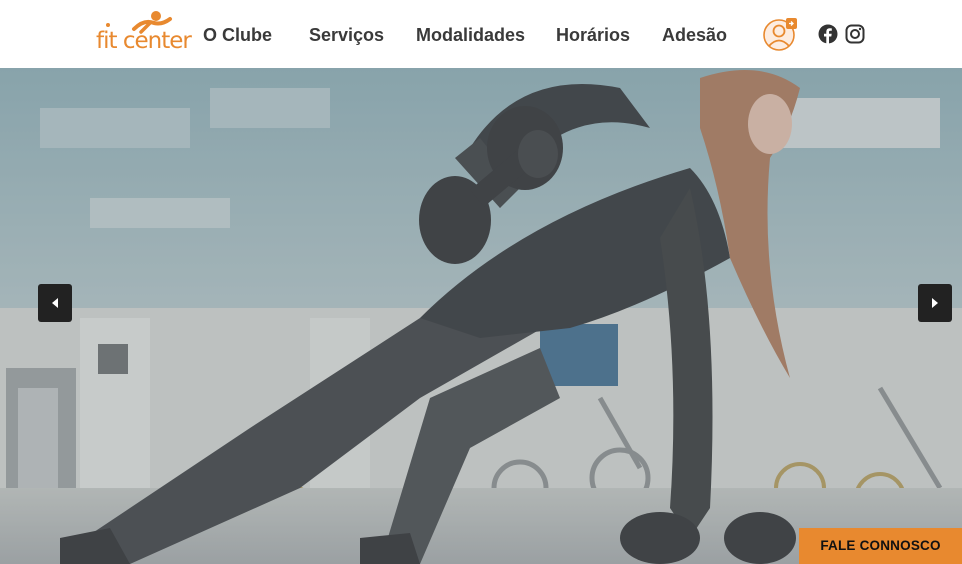  Describe the element at coordinates (694, 35) in the screenshot. I see `nav-adesao: Adesão` at that location.